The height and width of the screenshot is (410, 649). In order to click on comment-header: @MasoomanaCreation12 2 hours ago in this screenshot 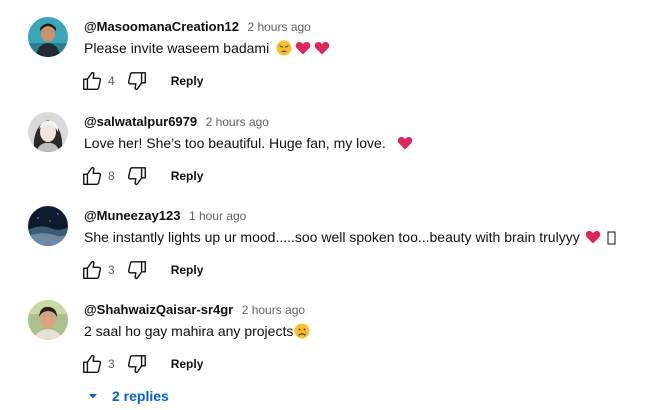, I will do `click(197, 27)`.